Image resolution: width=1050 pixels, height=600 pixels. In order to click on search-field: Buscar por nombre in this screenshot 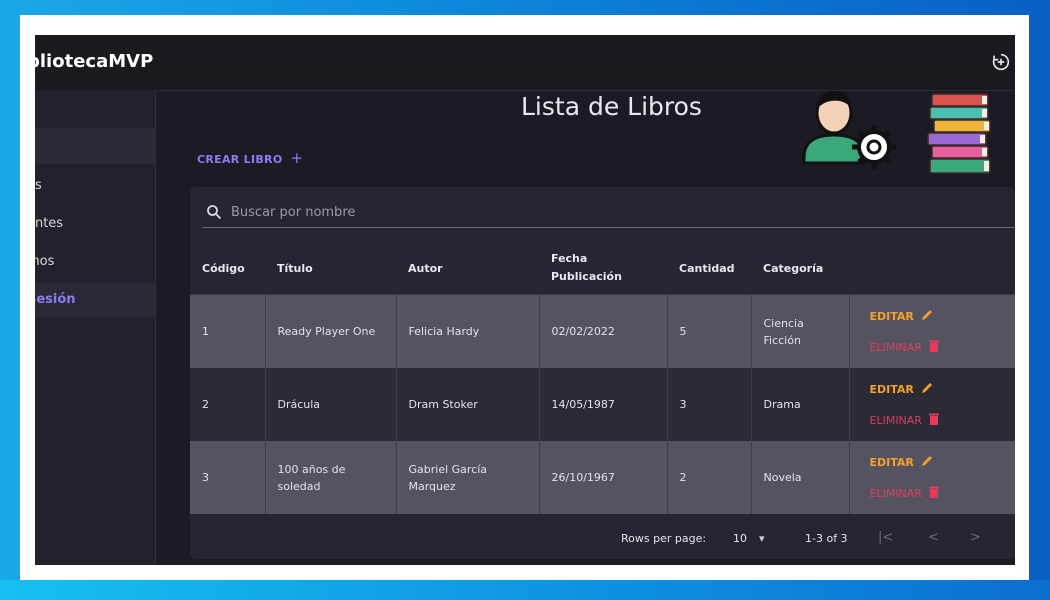, I will do `click(608, 213)`.